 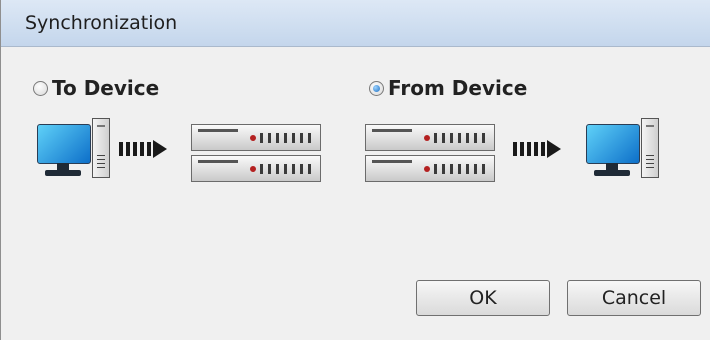 What do you see at coordinates (355, 23) in the screenshot?
I see `title-bar: Synchronization` at bounding box center [355, 23].